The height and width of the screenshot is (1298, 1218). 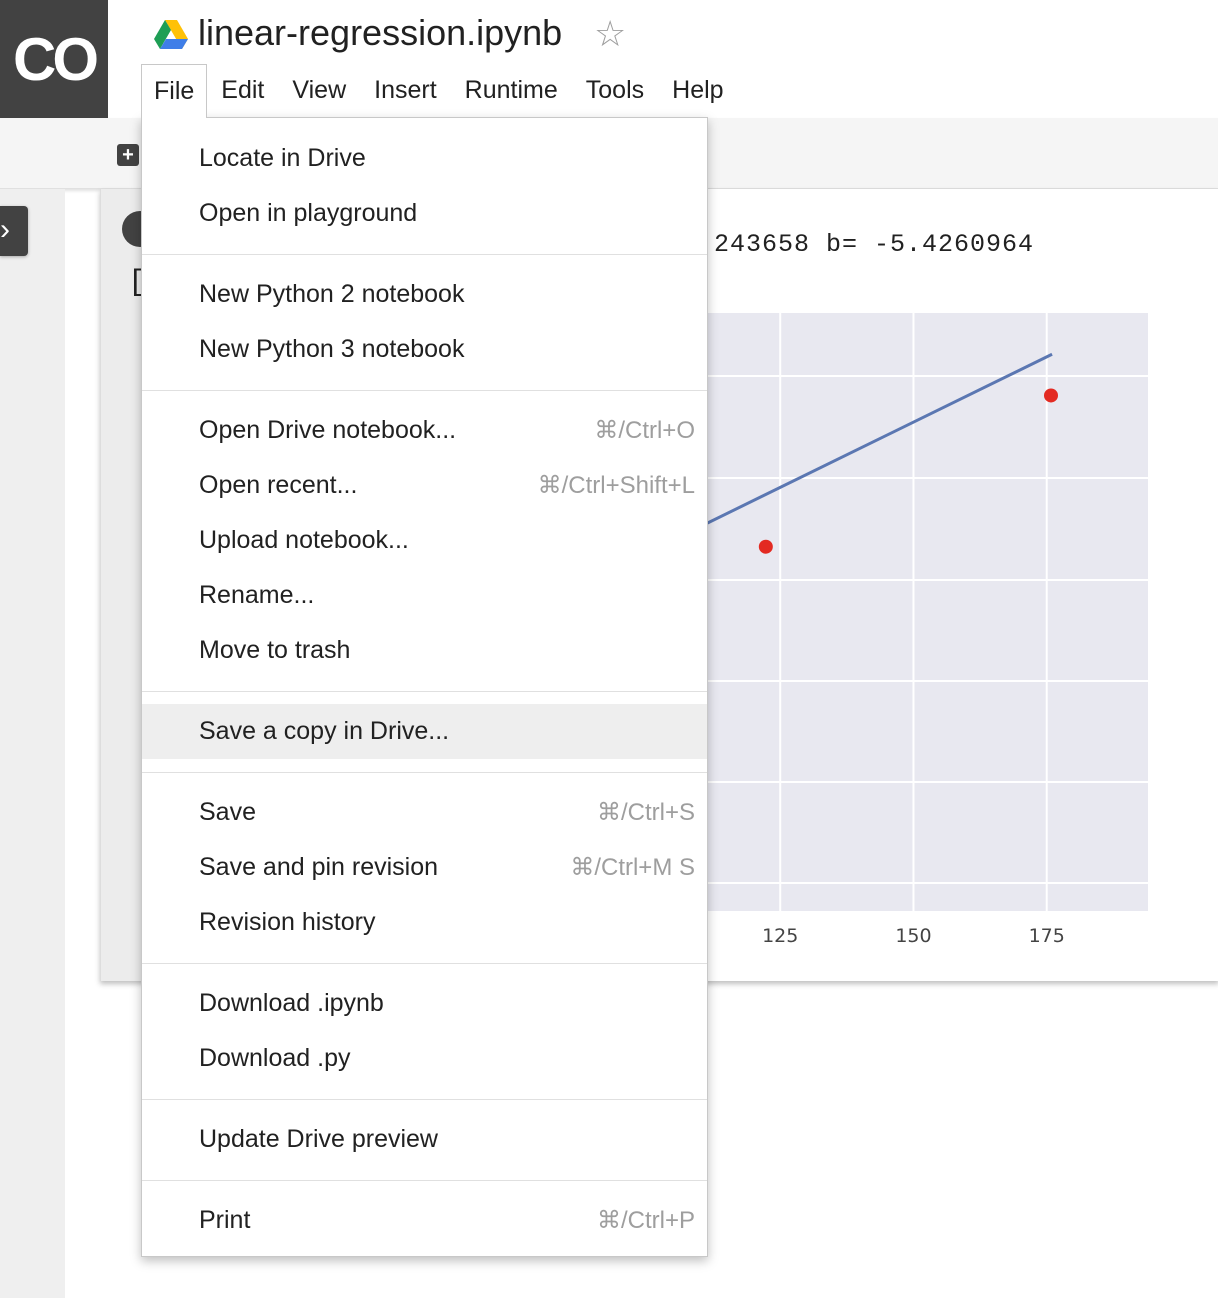 What do you see at coordinates (227, 812) in the screenshot?
I see `menu-item-label: Save` at bounding box center [227, 812].